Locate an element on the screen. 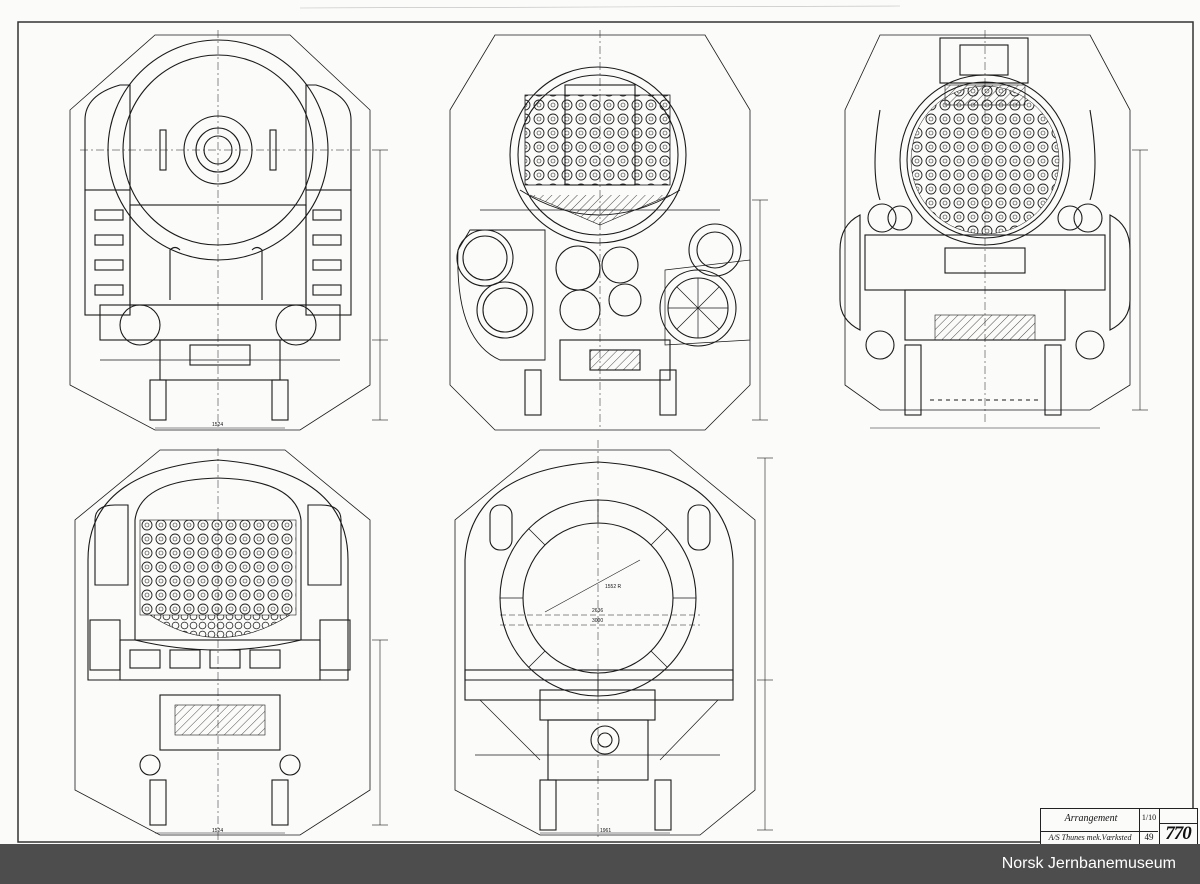 Image resolution: width=1200 pixels, height=884 pixels. manufacturer-name: A/S Thunes mek.Værksted is located at coordinates (1090, 836).